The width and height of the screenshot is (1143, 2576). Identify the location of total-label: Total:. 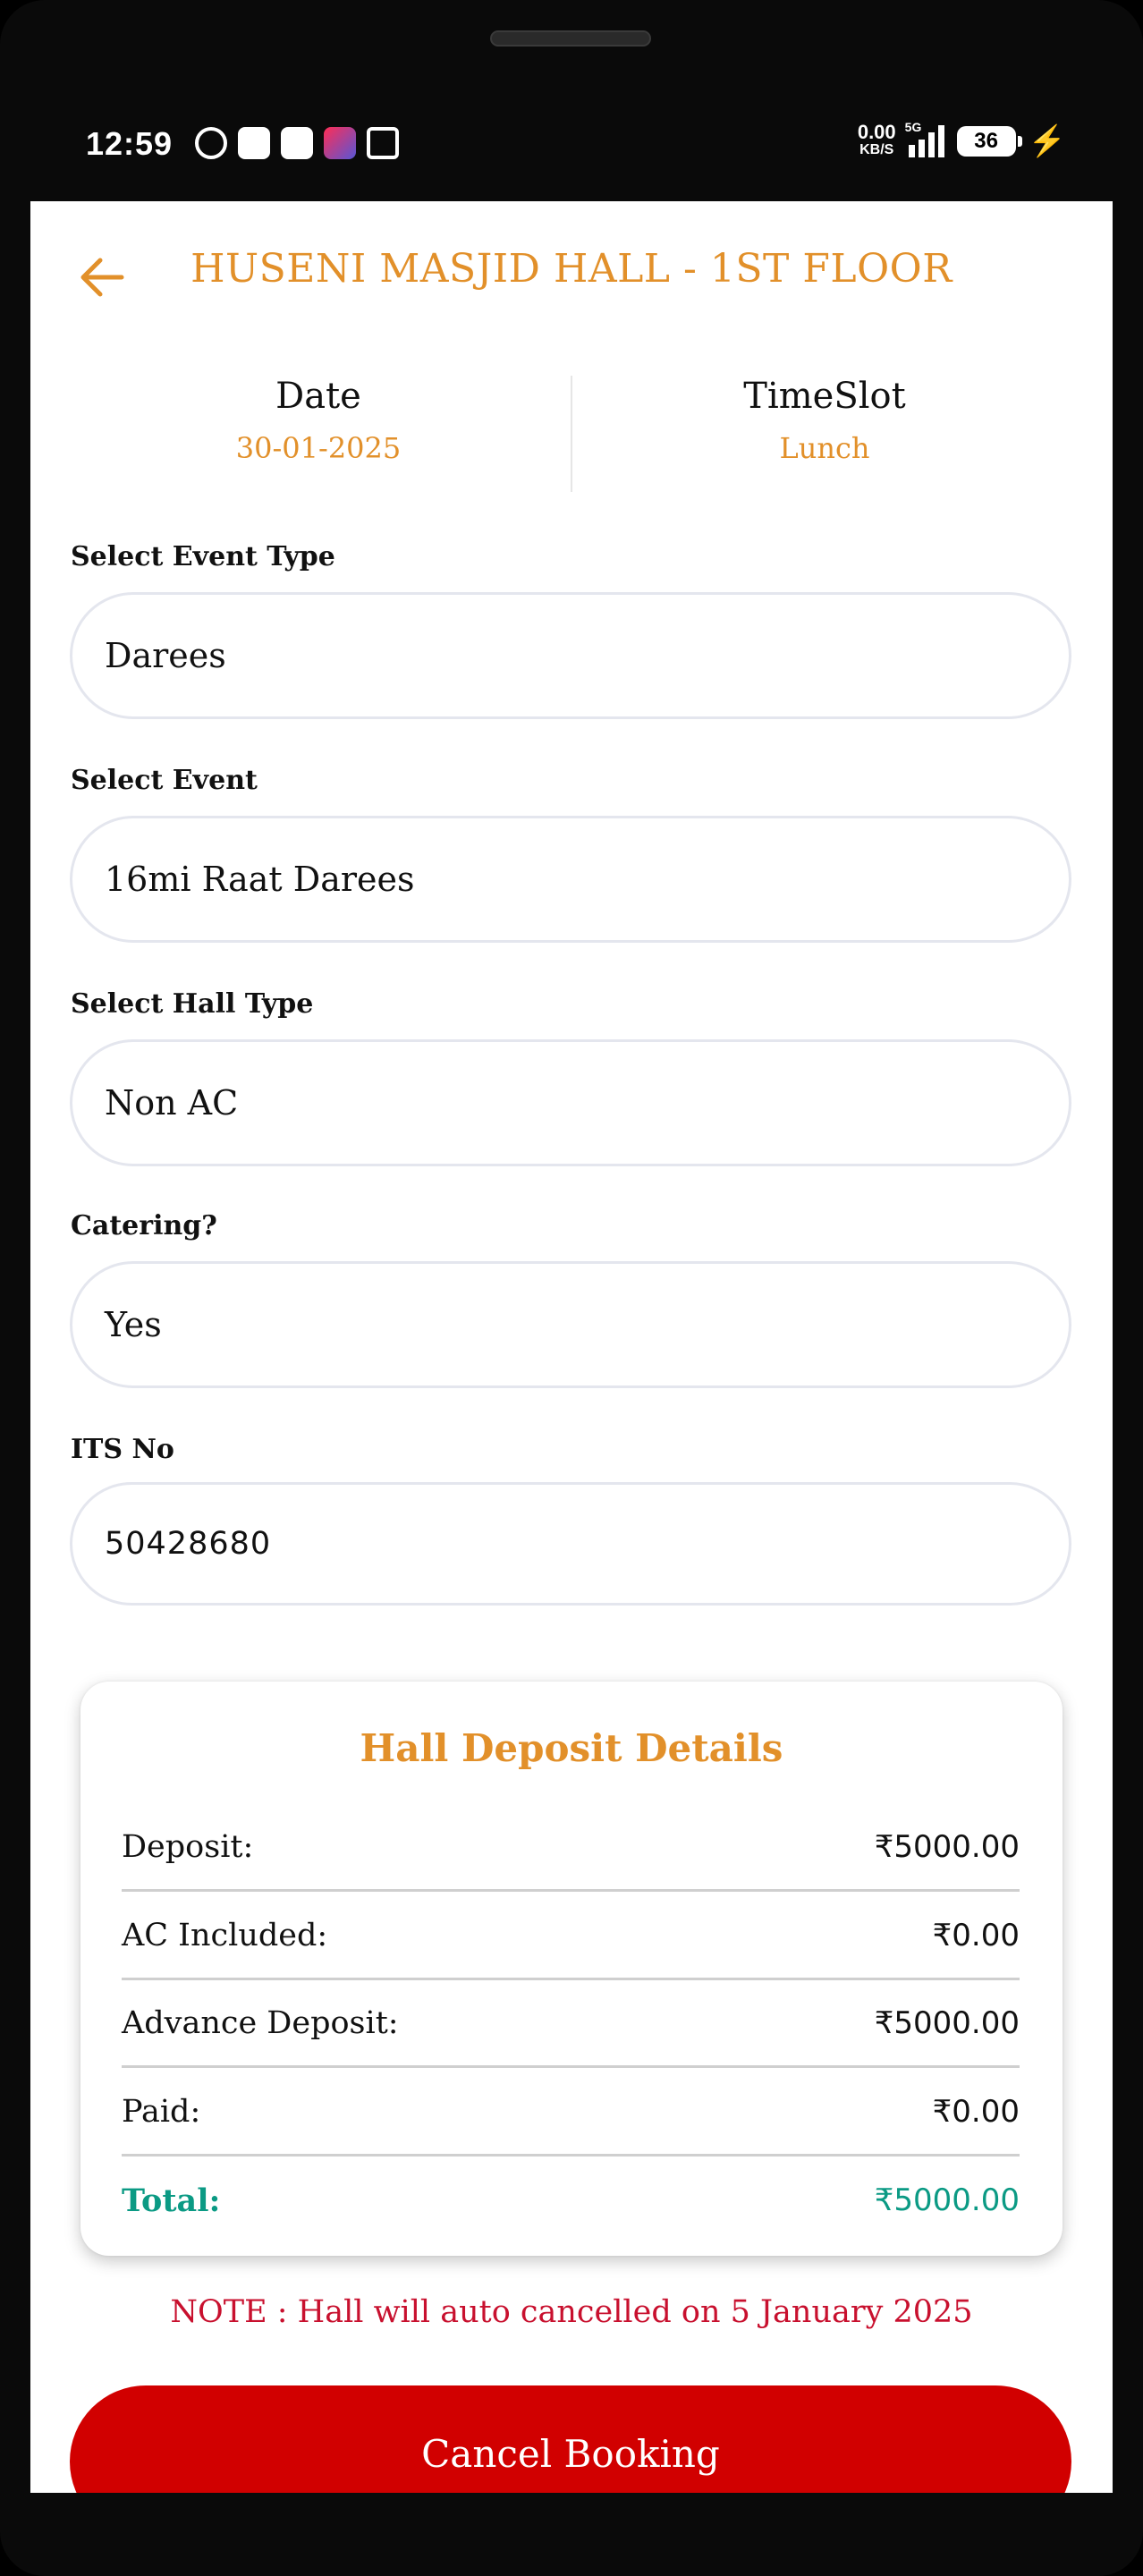
(171, 2200).